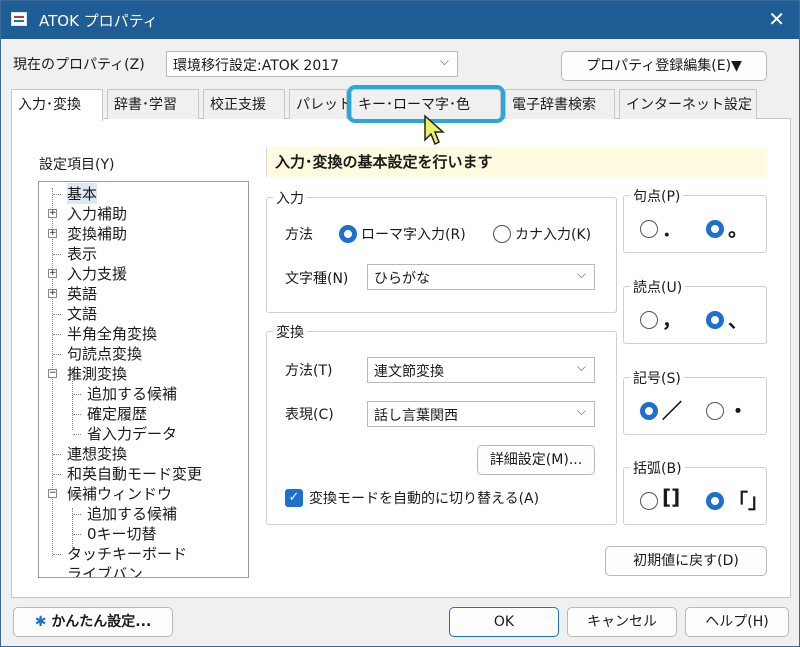  What do you see at coordinates (672, 409) in the screenshot?
I see `kigou-option-1-label: ／` at bounding box center [672, 409].